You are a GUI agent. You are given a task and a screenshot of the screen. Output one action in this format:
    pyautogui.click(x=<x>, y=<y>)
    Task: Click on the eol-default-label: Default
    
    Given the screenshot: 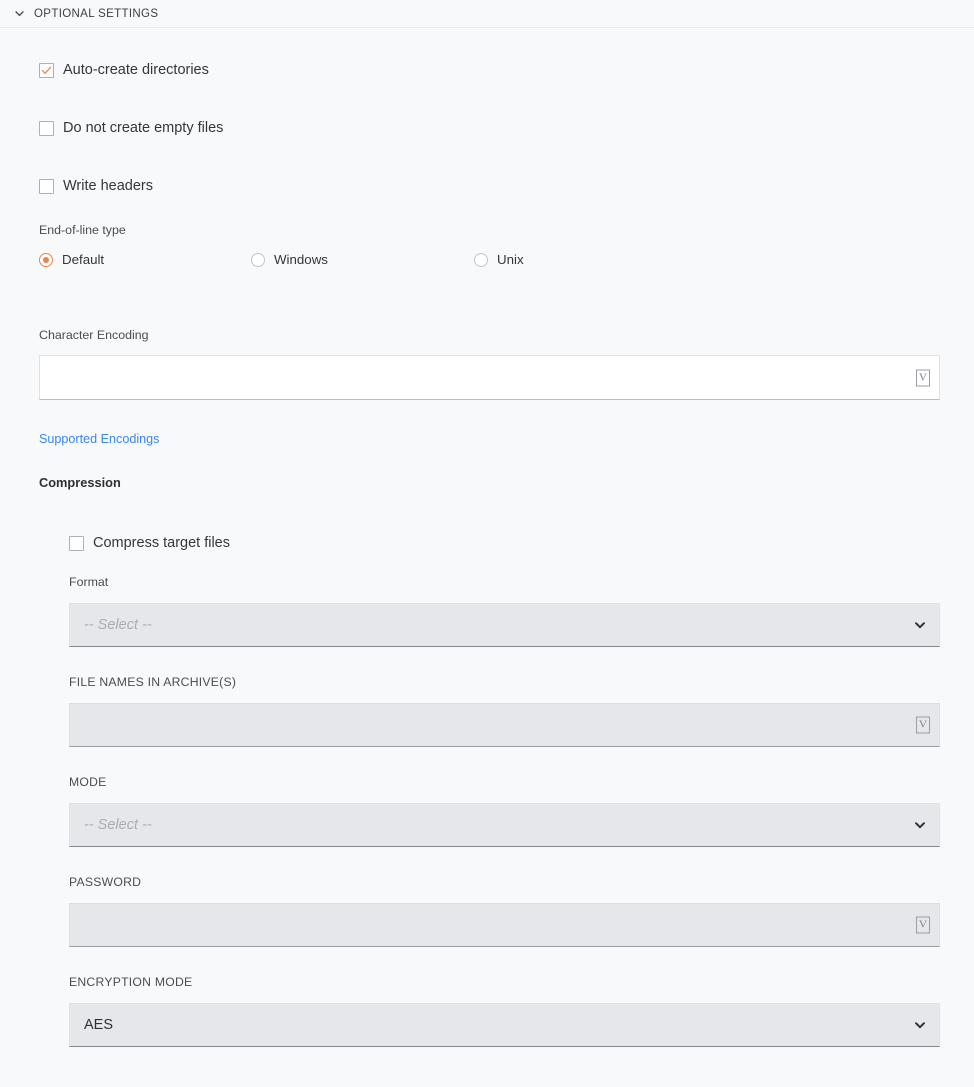 What is the action you would take?
    pyautogui.click(x=83, y=259)
    